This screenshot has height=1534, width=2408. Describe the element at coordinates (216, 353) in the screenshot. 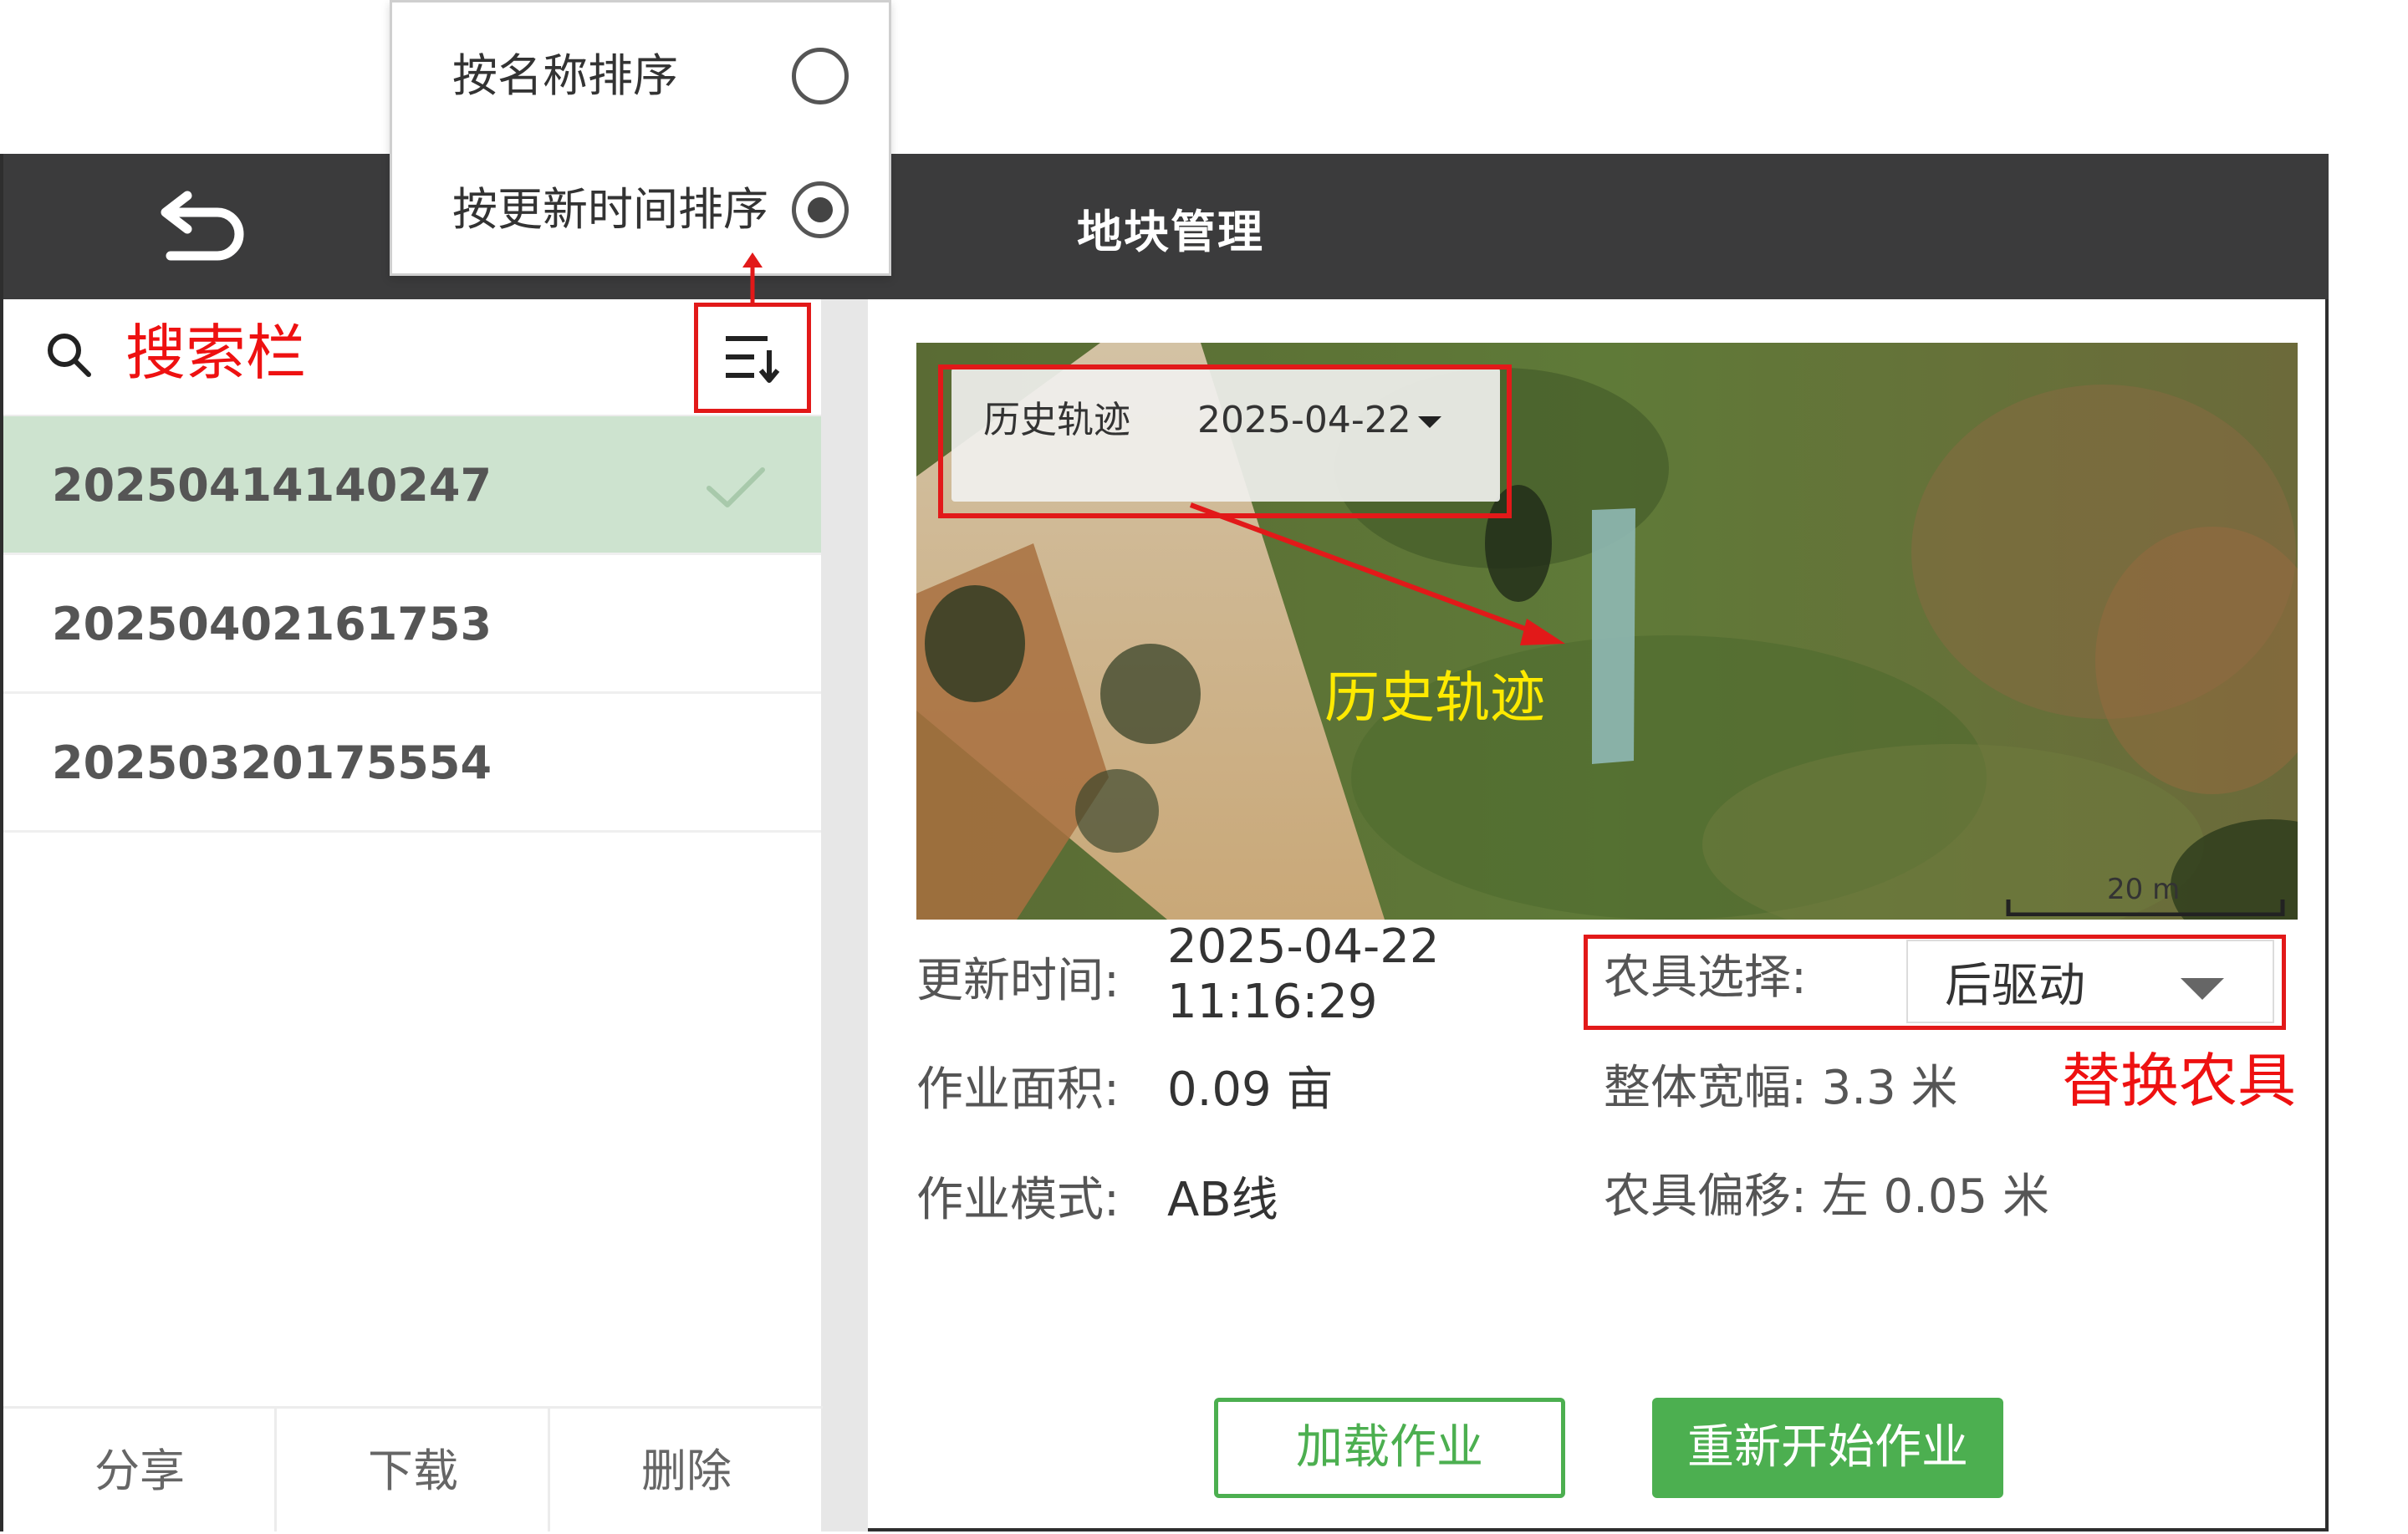

I see `search-bar-annotation: 搜索栏` at that location.